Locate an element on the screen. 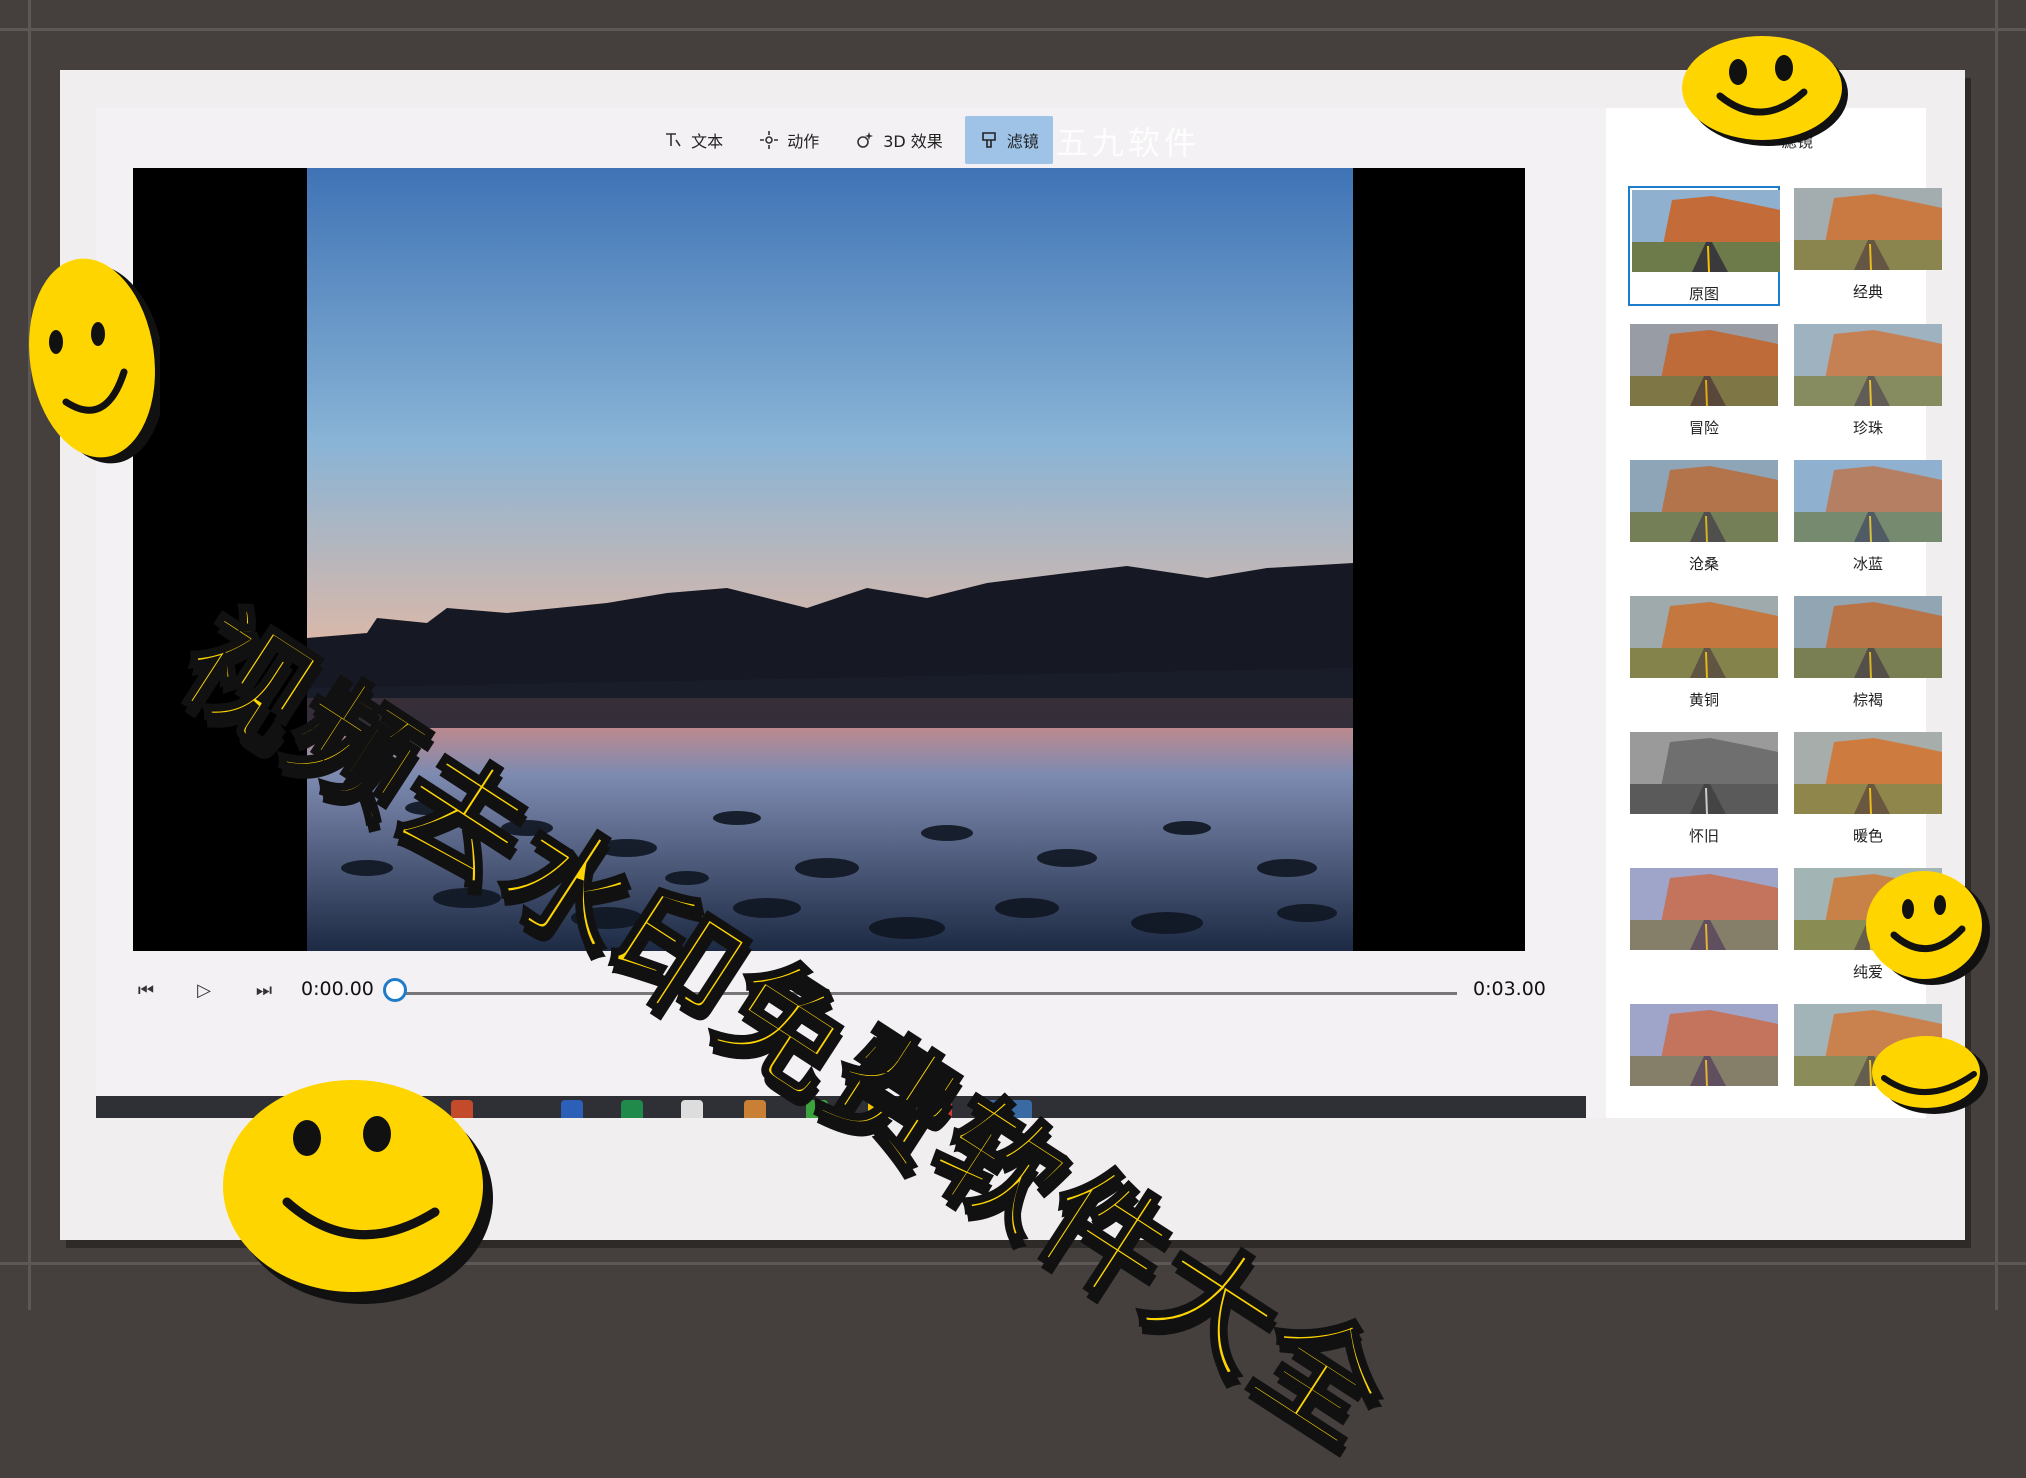 This screenshot has height=1478, width=2026. filter-label: 怀旧 is located at coordinates (1703, 836).